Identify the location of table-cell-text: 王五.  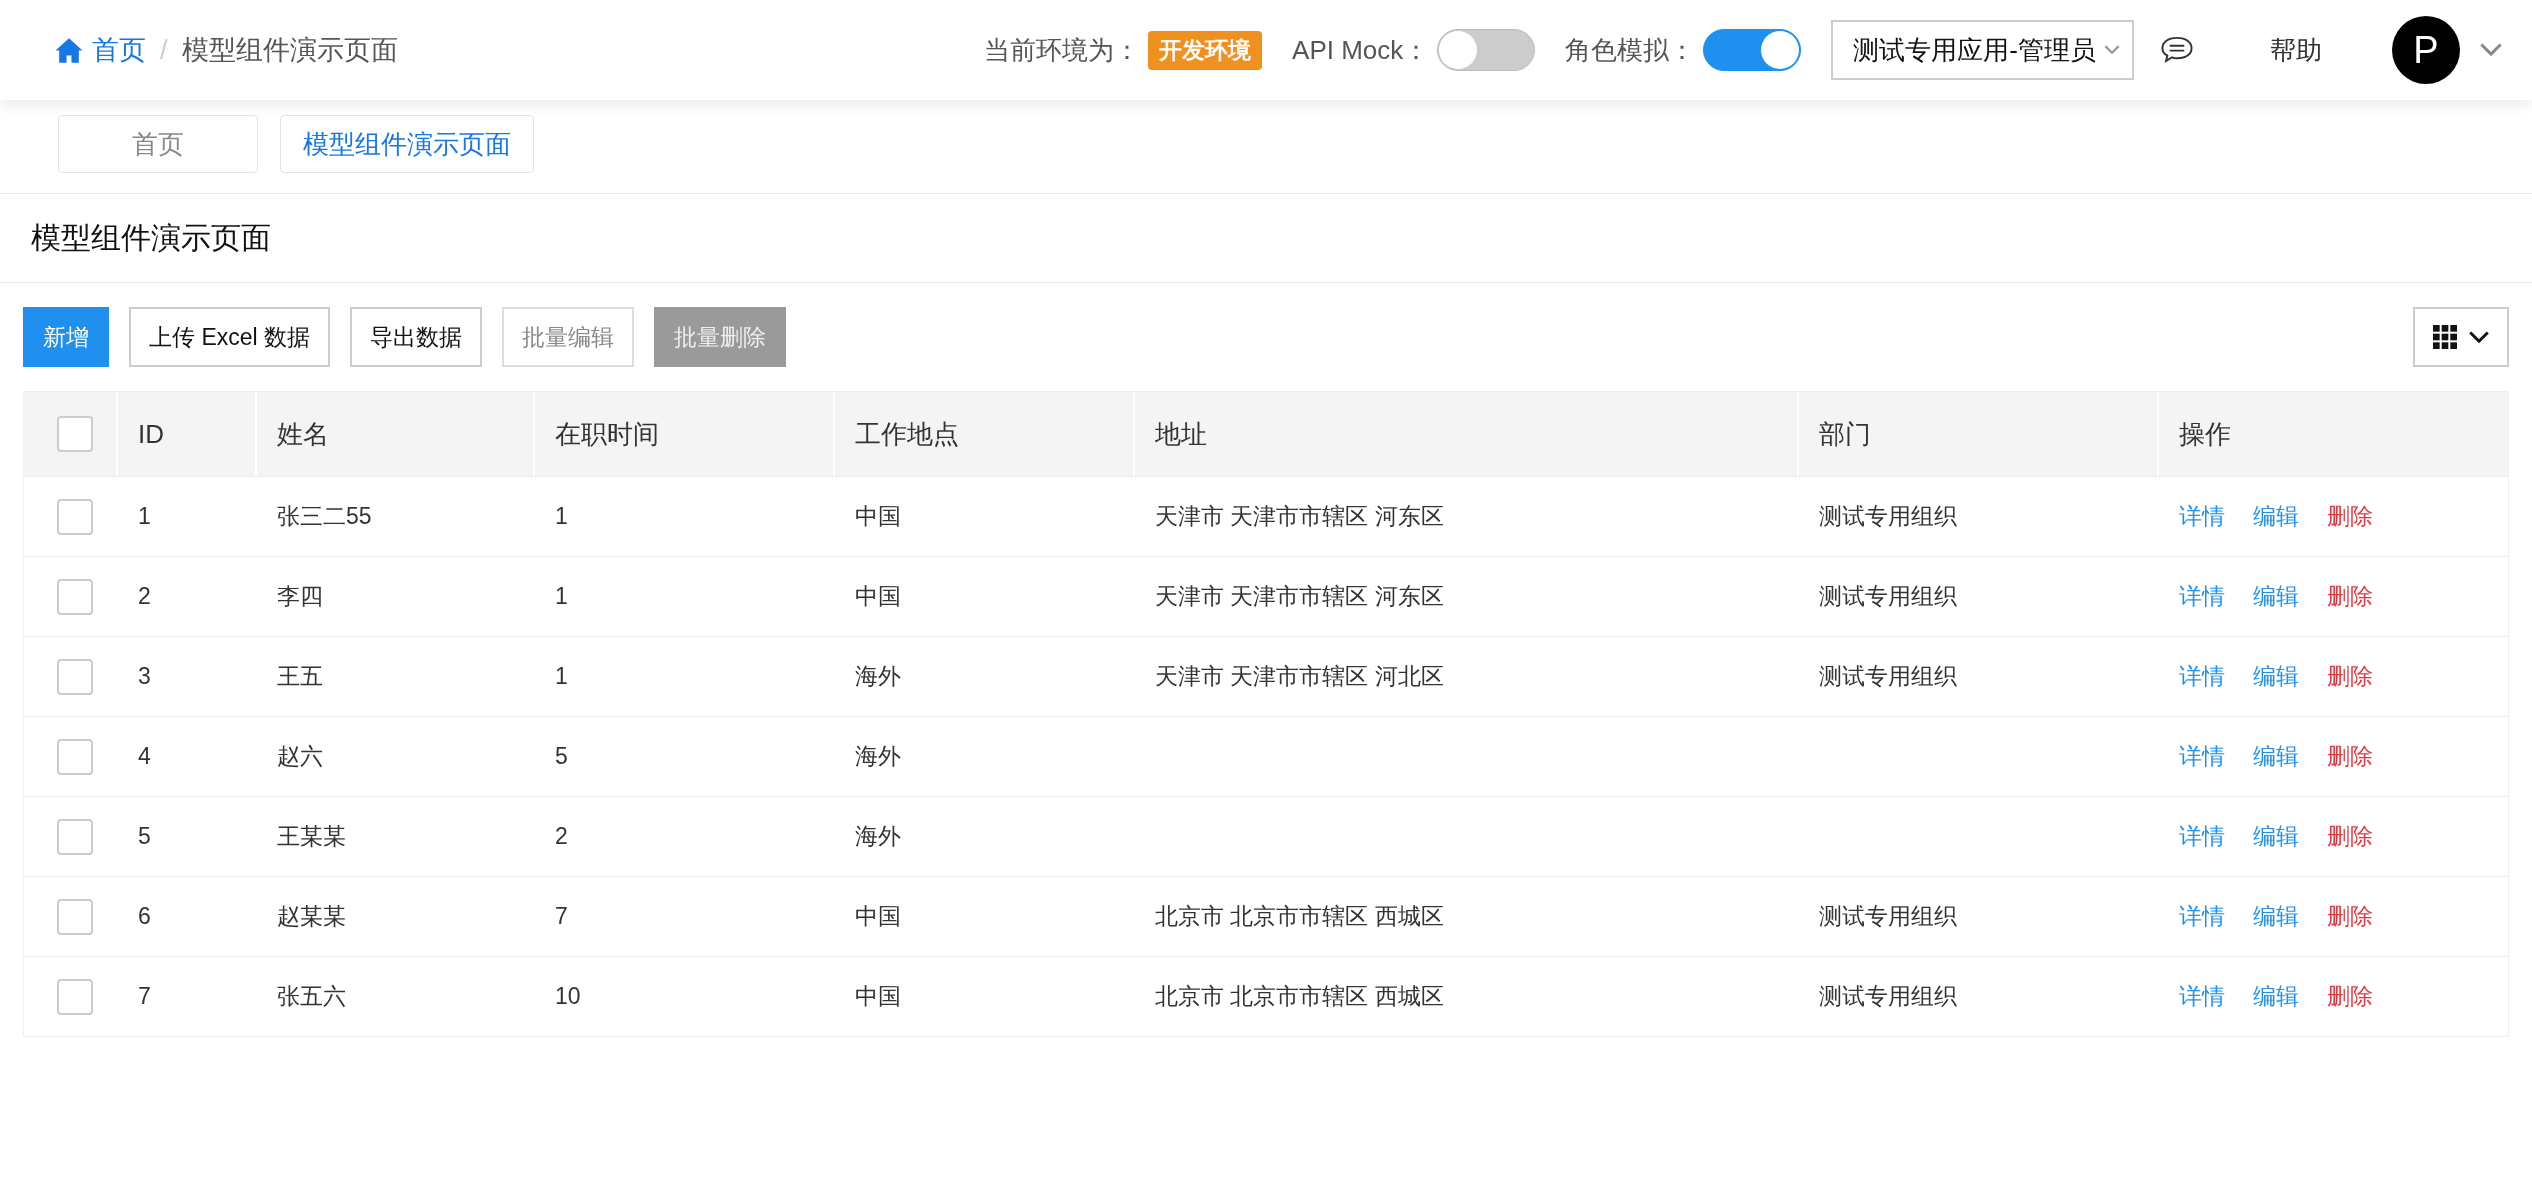
(300, 676).